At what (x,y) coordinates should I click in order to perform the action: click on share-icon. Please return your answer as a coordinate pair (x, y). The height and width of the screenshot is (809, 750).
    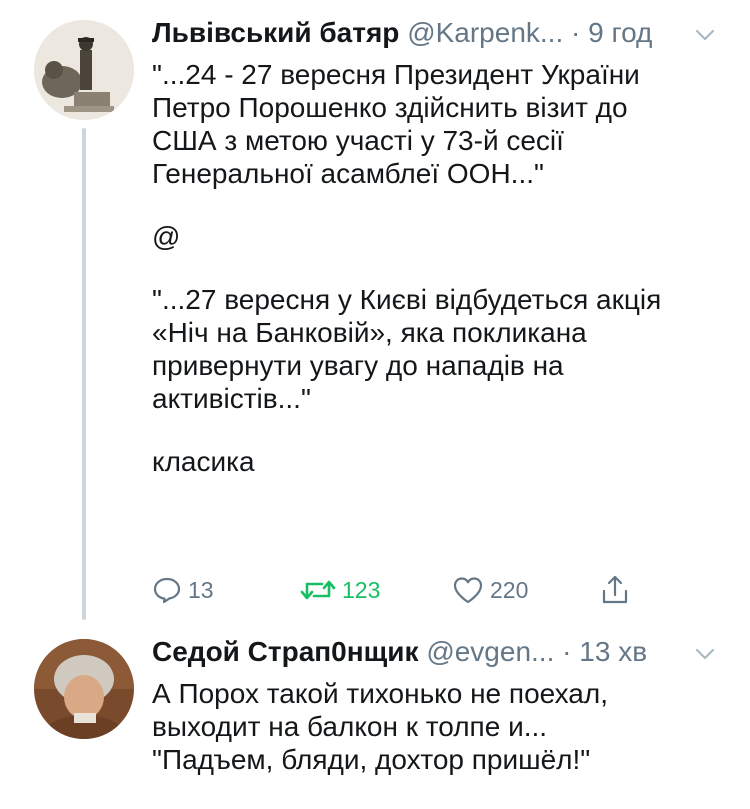
    Looking at the image, I should click on (615, 589).